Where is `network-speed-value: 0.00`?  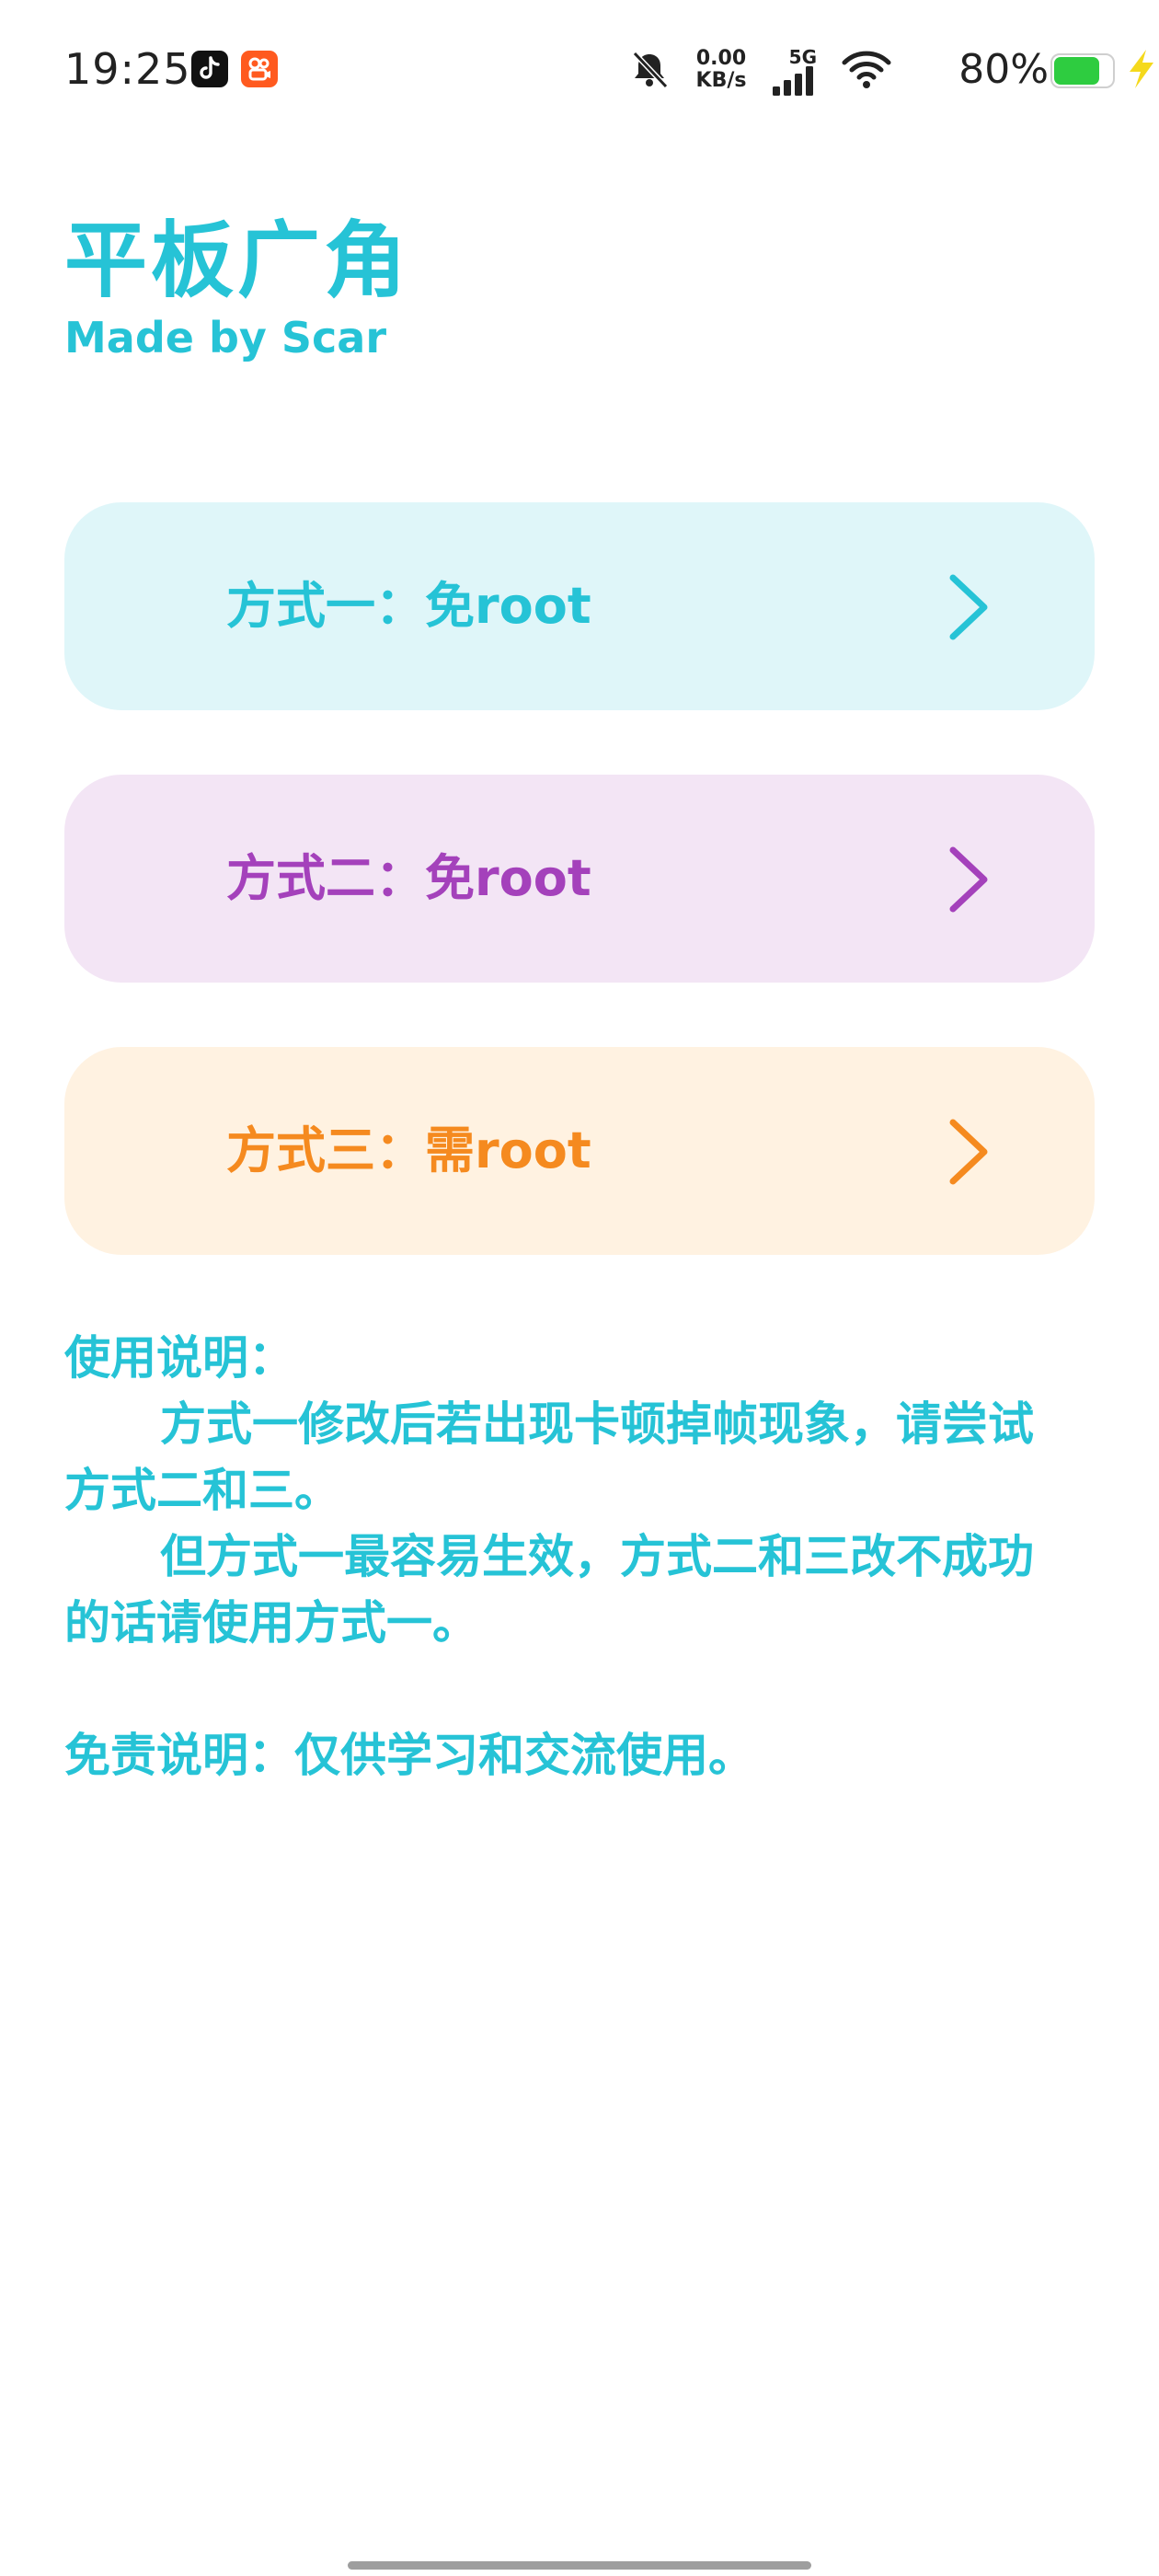
network-speed-value: 0.00 is located at coordinates (721, 58).